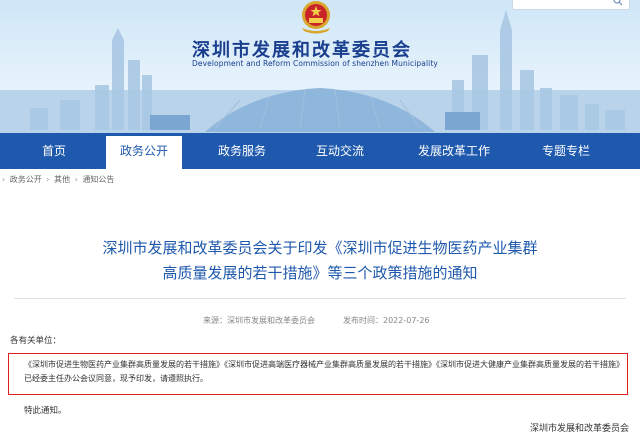  What do you see at coordinates (62, 179) in the screenshot?
I see `breadcrumb-item-other: 其他` at bounding box center [62, 179].